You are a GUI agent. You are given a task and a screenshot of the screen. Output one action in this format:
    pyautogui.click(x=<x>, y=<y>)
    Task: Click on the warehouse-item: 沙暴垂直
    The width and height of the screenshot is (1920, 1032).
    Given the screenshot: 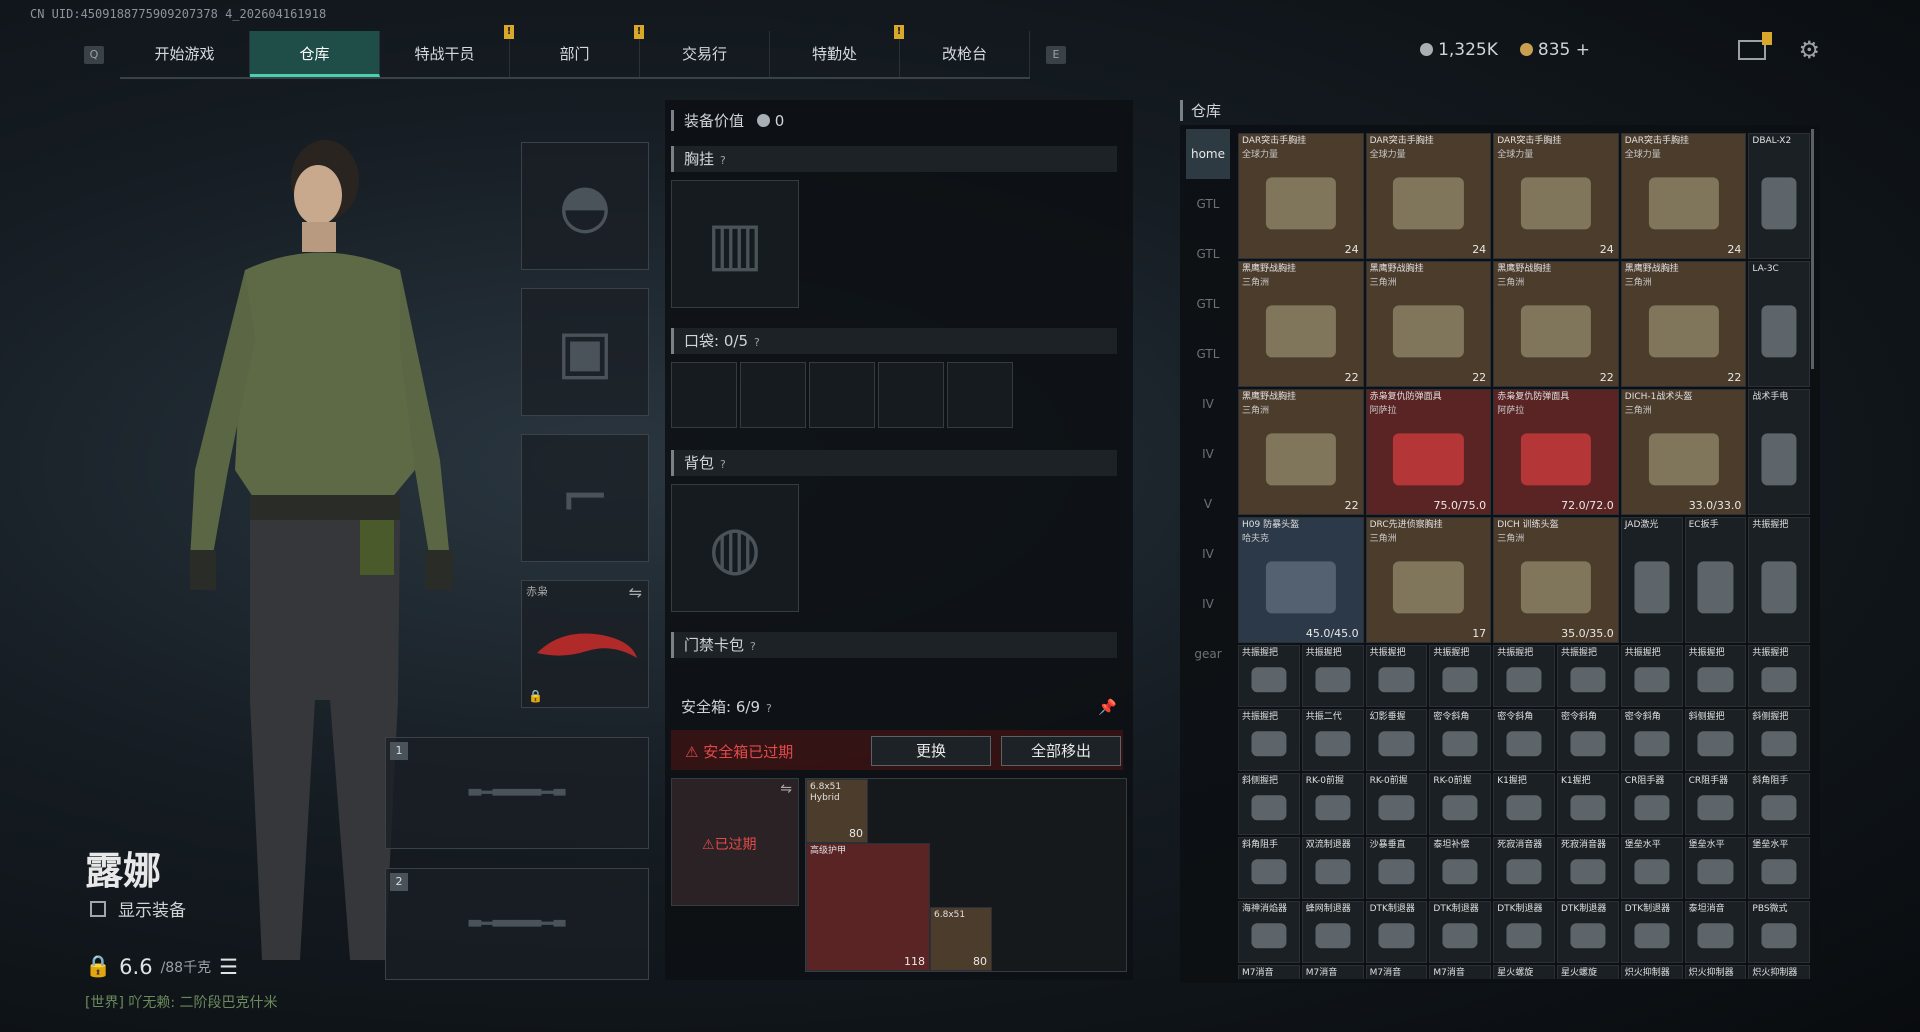 What is the action you would take?
    pyautogui.click(x=1396, y=868)
    